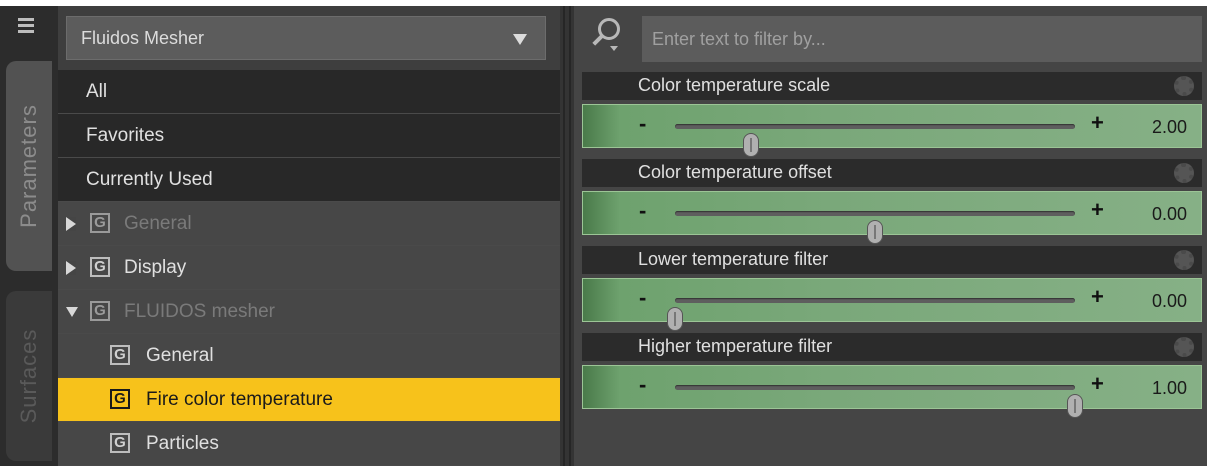 This screenshot has width=1207, height=466. Describe the element at coordinates (182, 443) in the screenshot. I see `tree-subitem-label: Particles` at that location.